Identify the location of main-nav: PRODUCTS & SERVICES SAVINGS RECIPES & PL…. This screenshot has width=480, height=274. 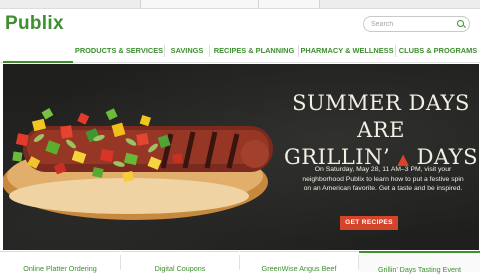
(277, 51).